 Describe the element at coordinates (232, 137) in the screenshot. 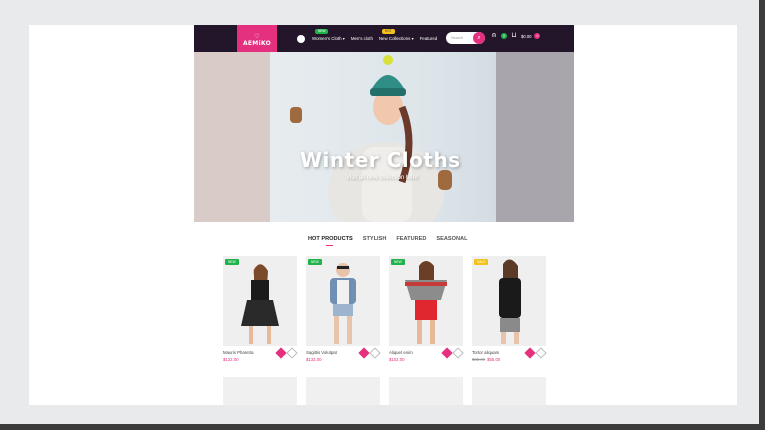

I see `hero-image-left` at that location.